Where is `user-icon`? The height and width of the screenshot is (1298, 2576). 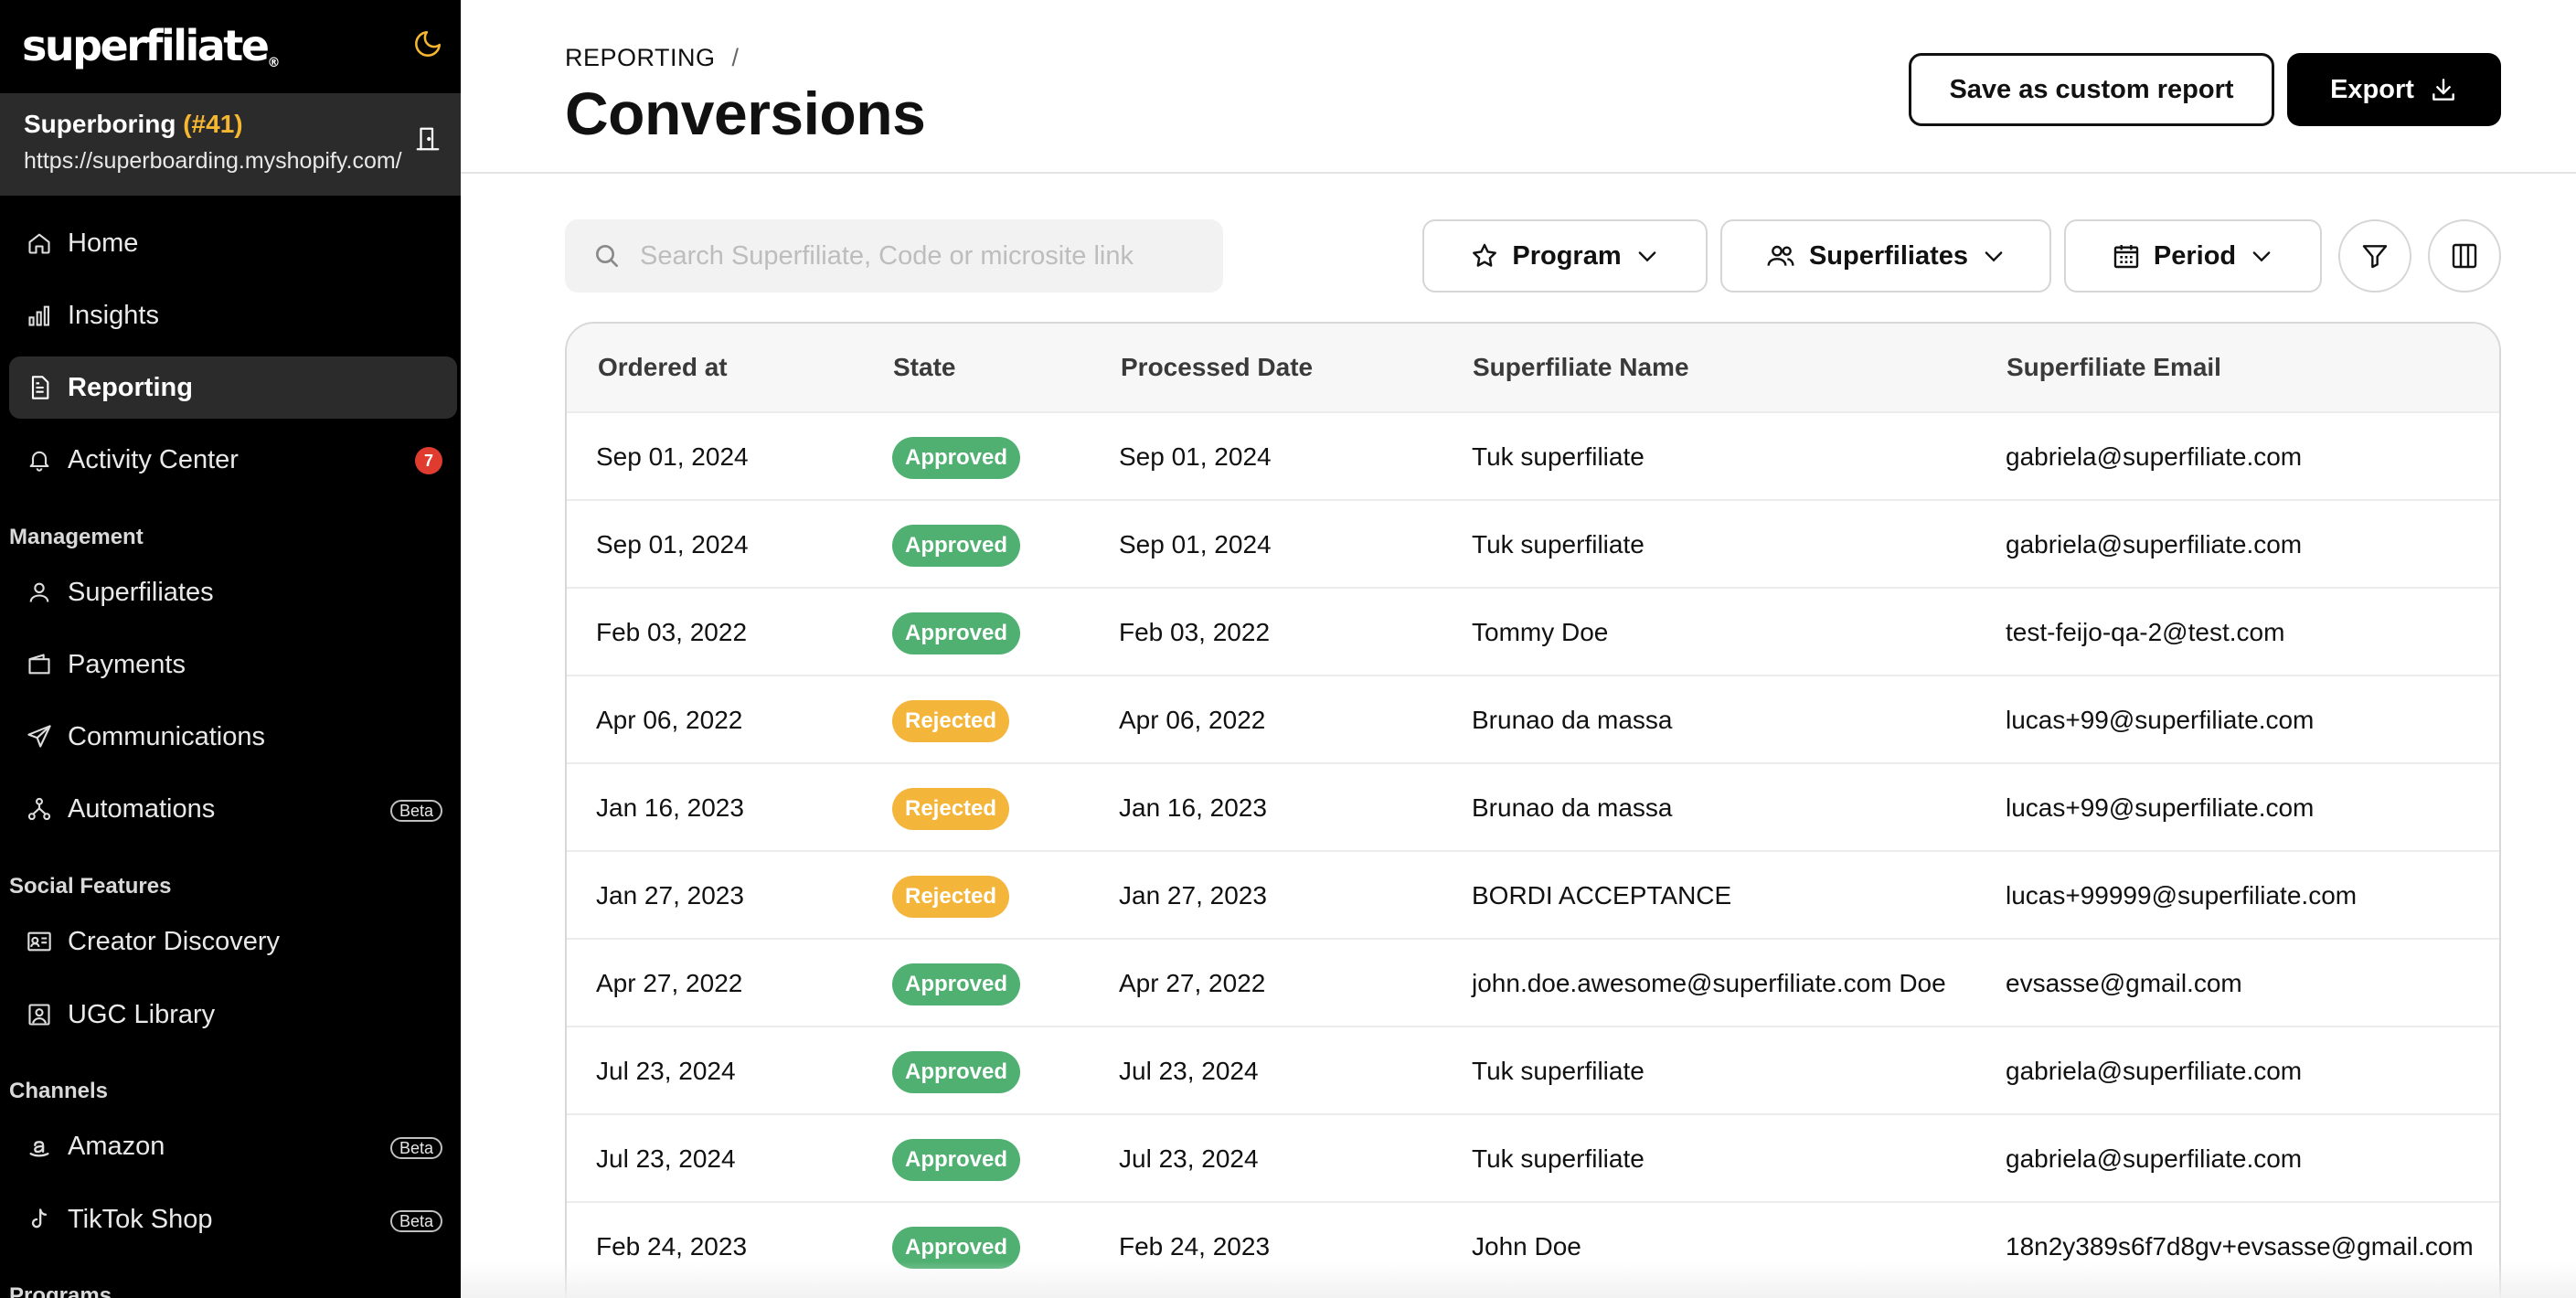 user-icon is located at coordinates (39, 592).